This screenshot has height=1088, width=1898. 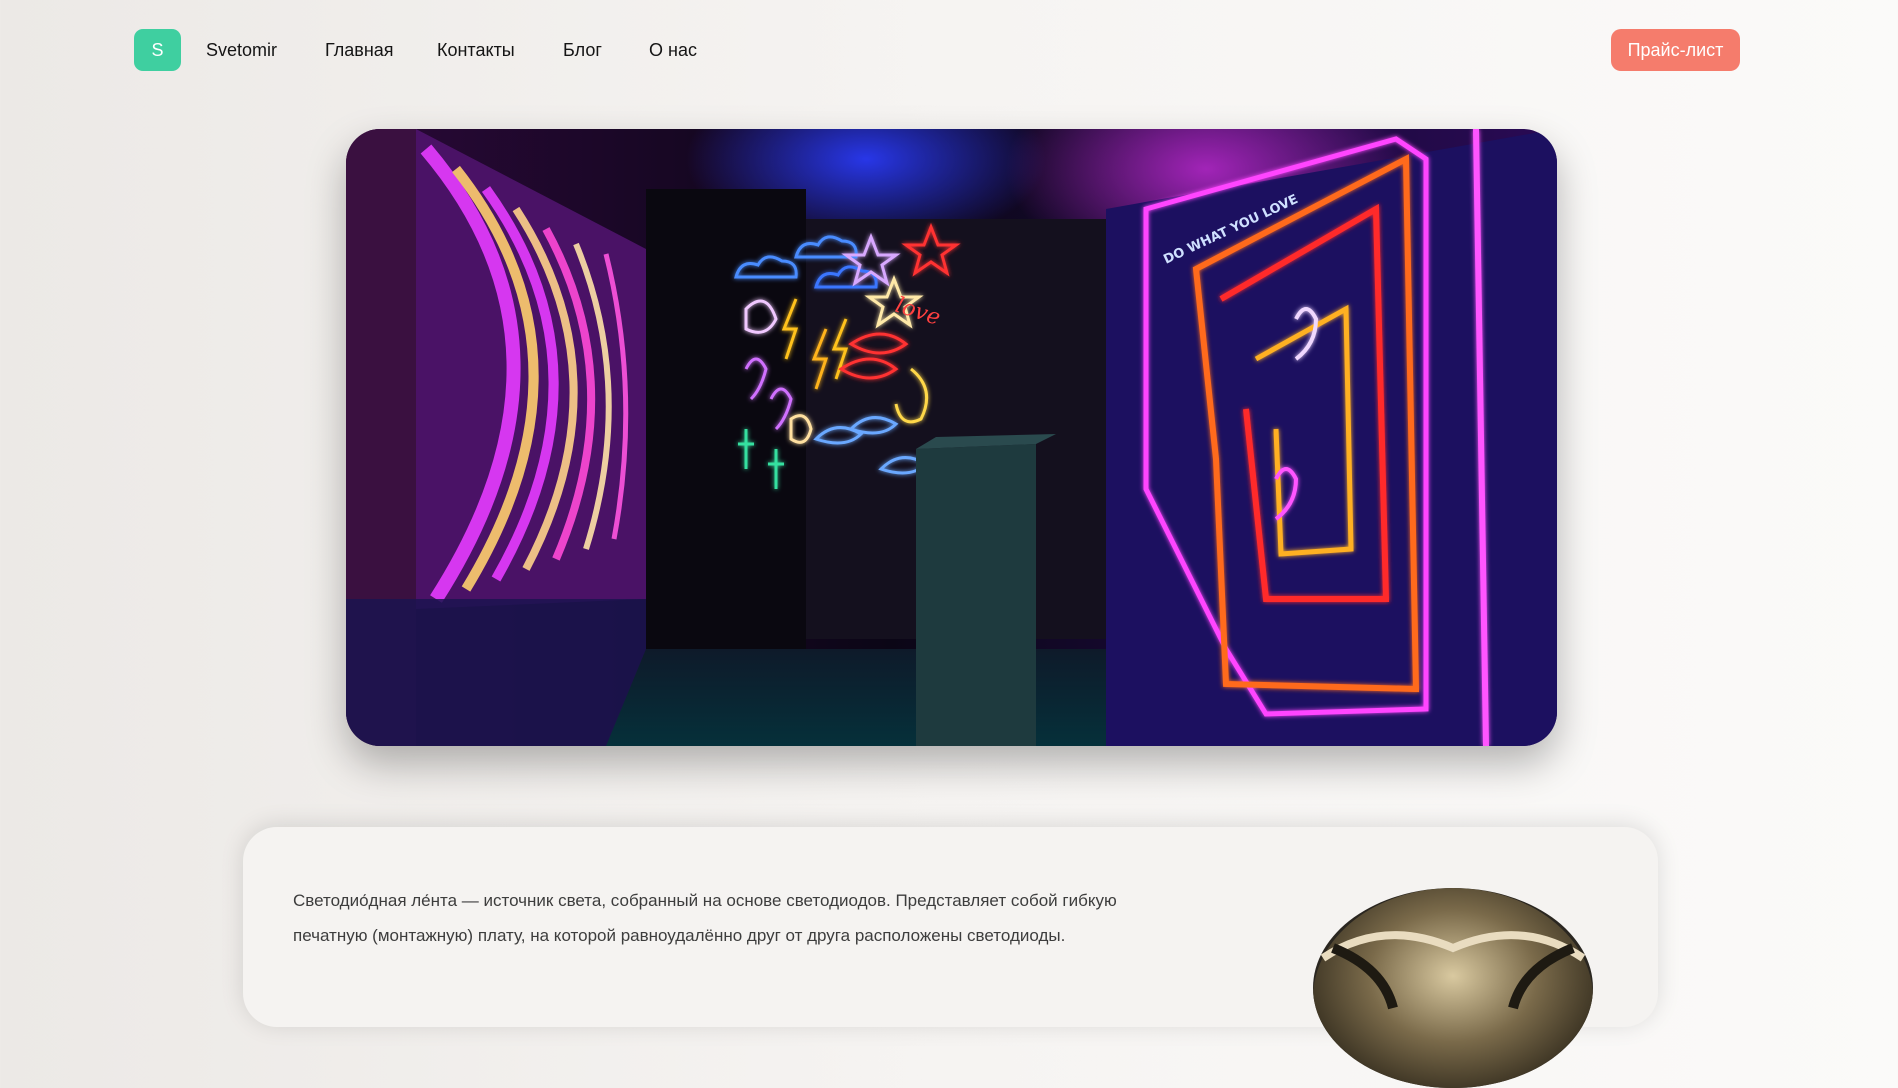 I want to click on logo-letter: S, so click(x=157, y=49).